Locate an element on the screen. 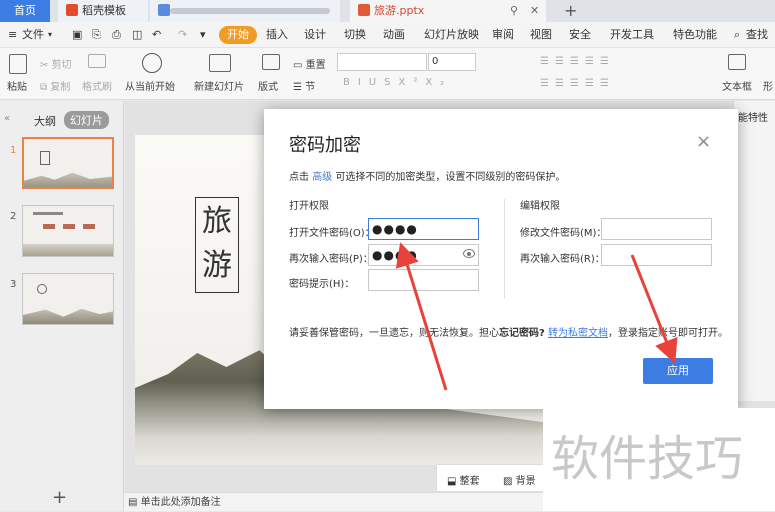 The image size is (775, 512). warning-suffix: ，登录指定账号即可打开。 is located at coordinates (668, 333).